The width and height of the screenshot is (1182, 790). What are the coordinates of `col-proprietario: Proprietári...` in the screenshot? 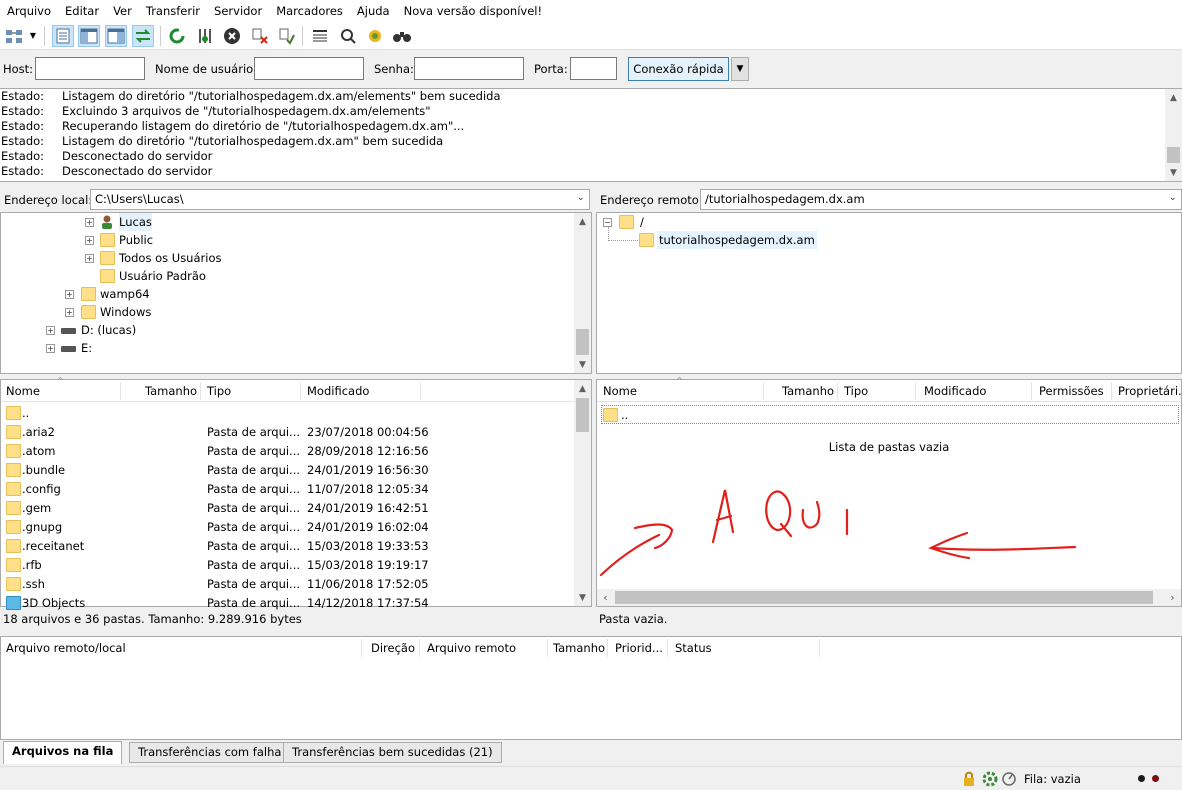 It's located at (1150, 391).